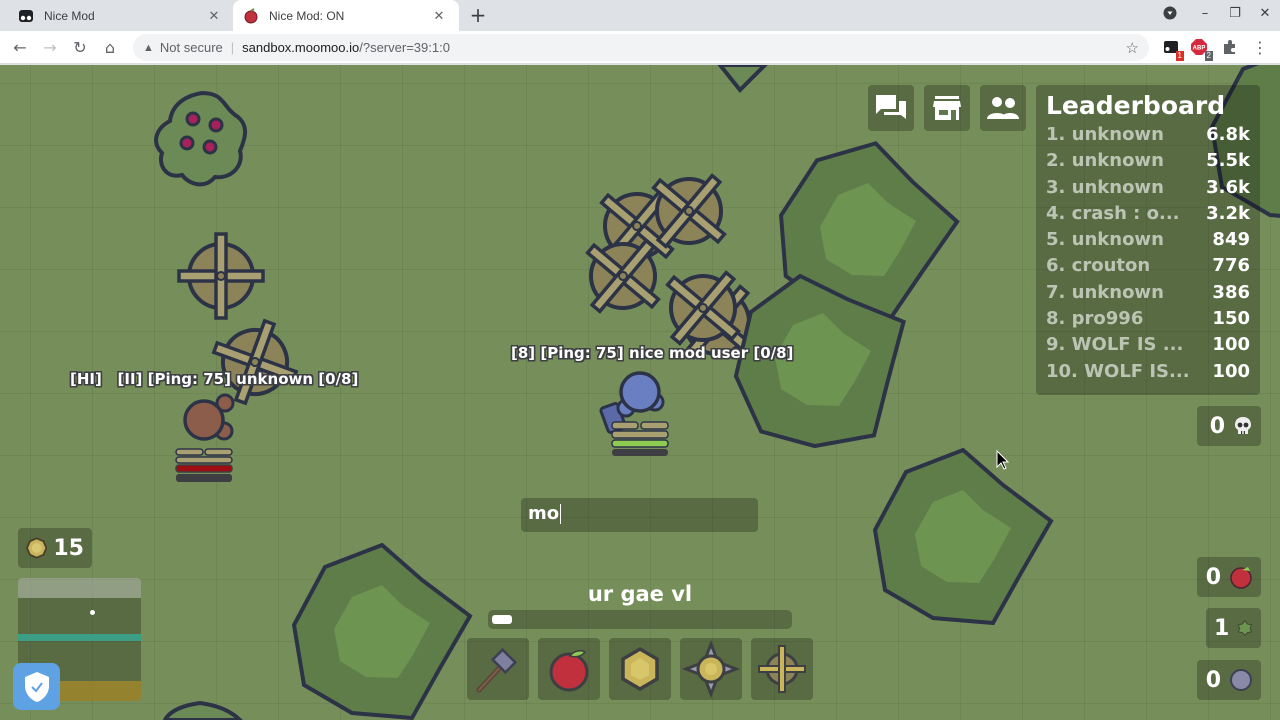 The height and width of the screenshot is (720, 1280). Describe the element at coordinates (1205, 13) in the screenshot. I see `minimize-icon: –` at that location.